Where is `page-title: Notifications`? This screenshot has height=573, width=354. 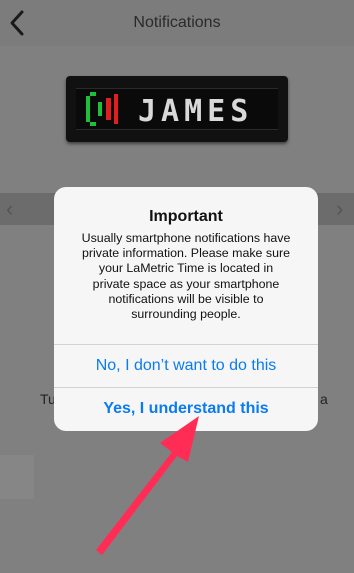
page-title: Notifications is located at coordinates (177, 22).